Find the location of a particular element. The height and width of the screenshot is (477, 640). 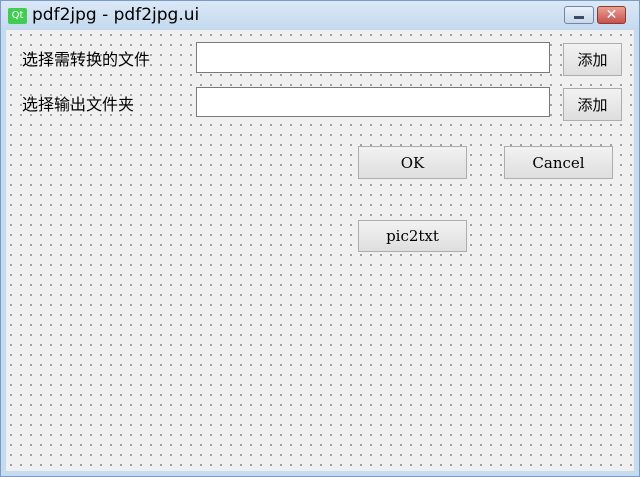

source-file-label: 选择需转换的文件 is located at coordinates (86, 59).